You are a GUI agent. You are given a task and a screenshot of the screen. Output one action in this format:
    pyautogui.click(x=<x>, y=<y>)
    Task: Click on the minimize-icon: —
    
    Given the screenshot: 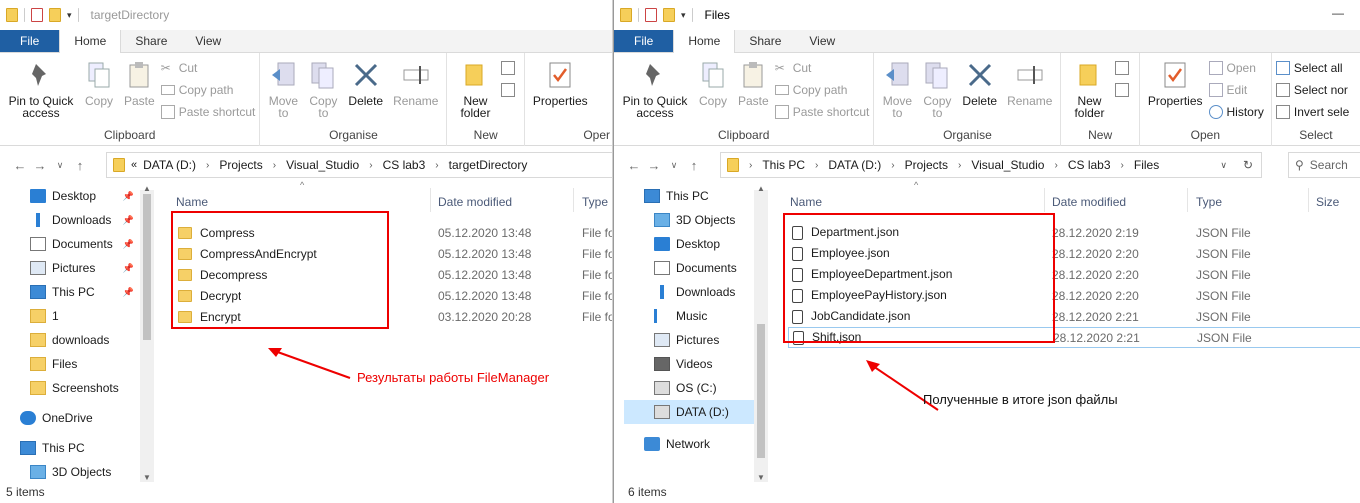 What is the action you would take?
    pyautogui.click(x=1338, y=13)
    